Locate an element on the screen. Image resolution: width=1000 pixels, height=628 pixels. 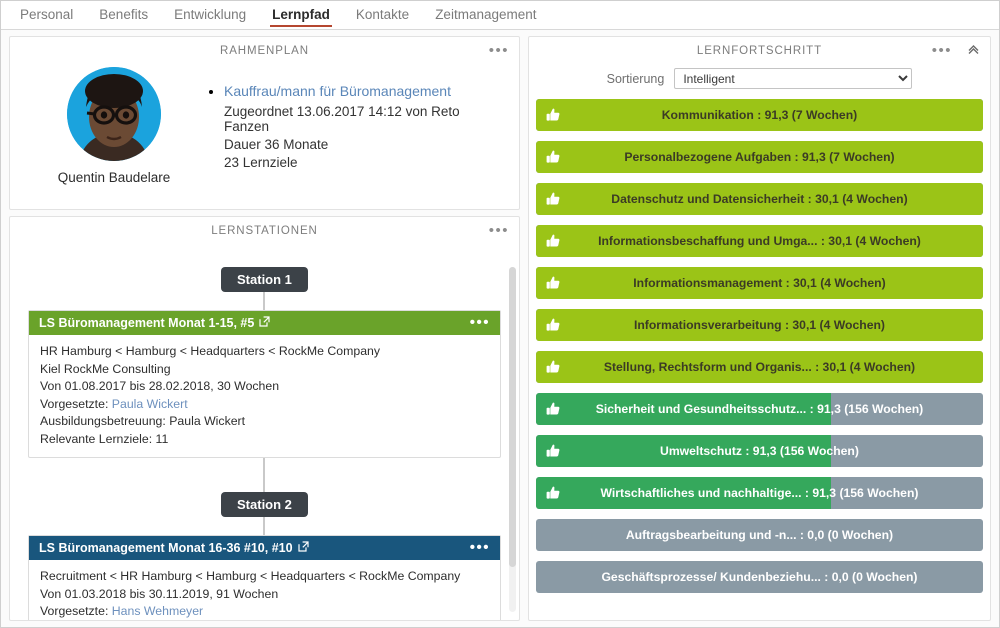
rahmenplan-header: RAHMENPLAN ••• is located at coordinates (264, 51).